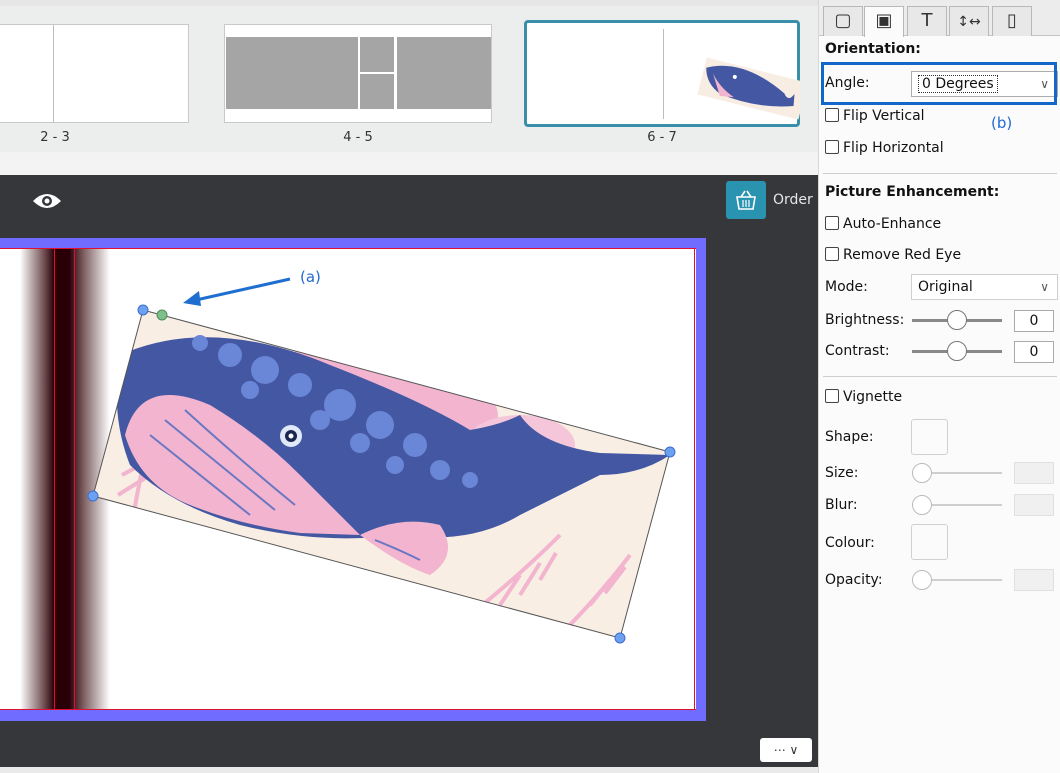 This screenshot has width=1060, height=773. Describe the element at coordinates (849, 437) in the screenshot. I see `shape-label: Shape:` at that location.